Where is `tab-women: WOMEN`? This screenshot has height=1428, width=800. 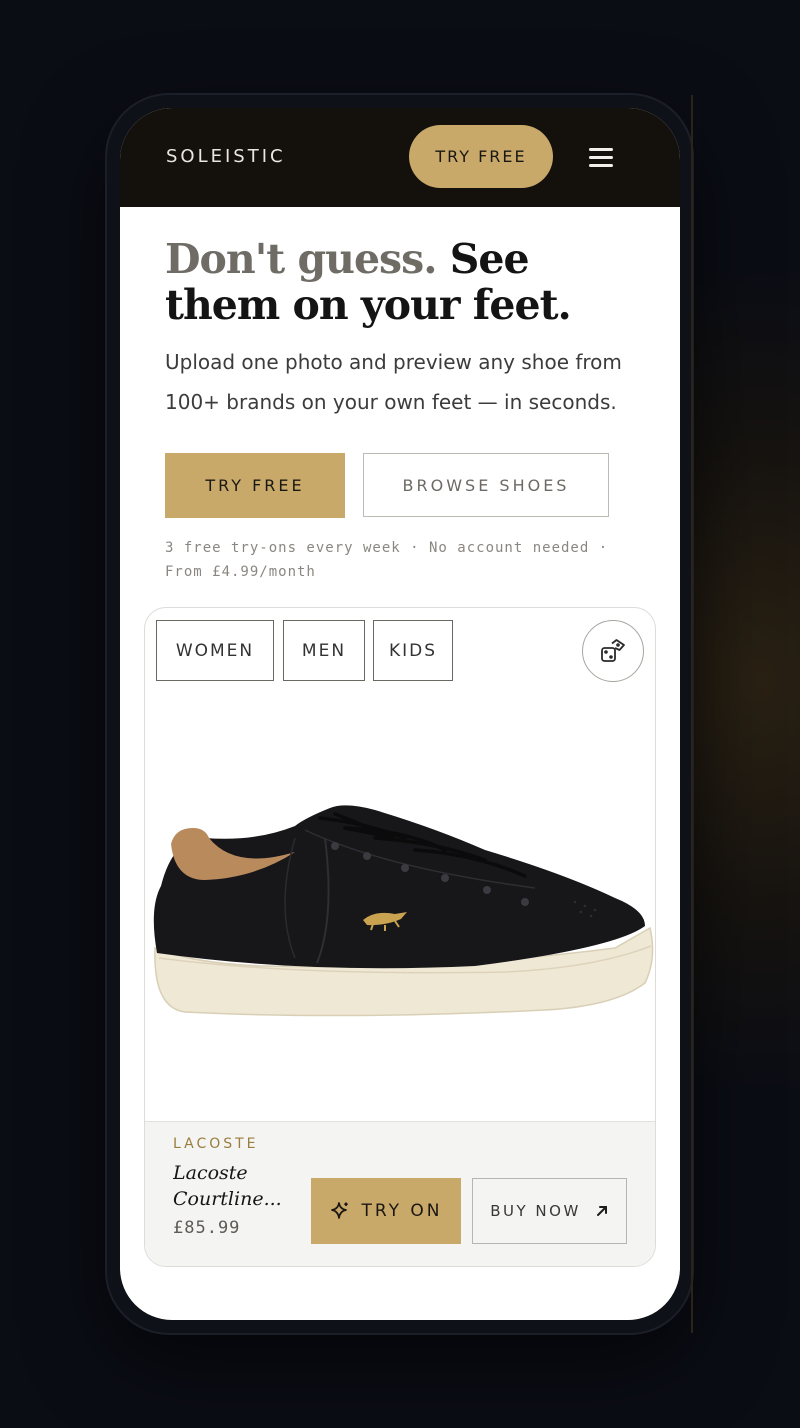
tab-women: WOMEN is located at coordinates (215, 650).